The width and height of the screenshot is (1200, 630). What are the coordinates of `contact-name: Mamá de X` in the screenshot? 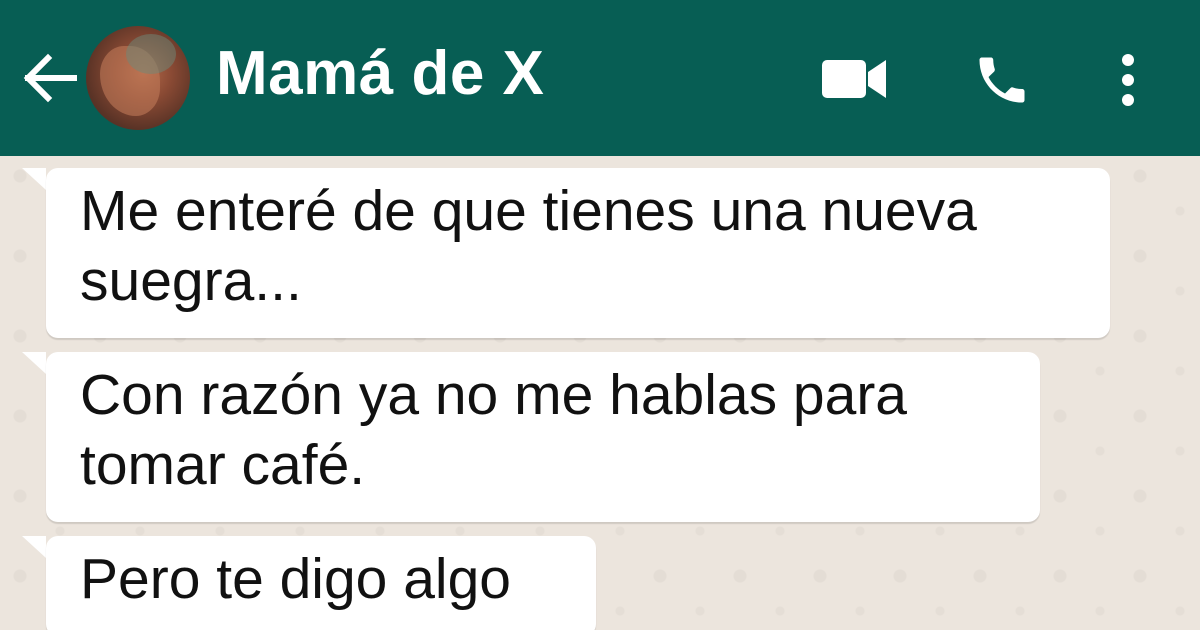 It's located at (380, 73).